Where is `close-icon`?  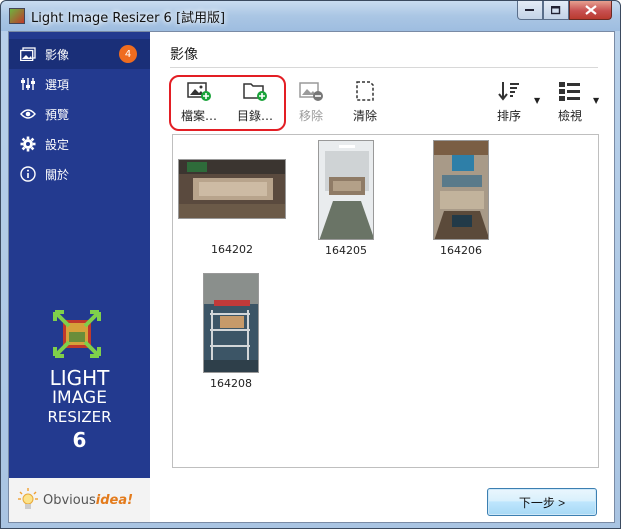 close-icon is located at coordinates (590, 10).